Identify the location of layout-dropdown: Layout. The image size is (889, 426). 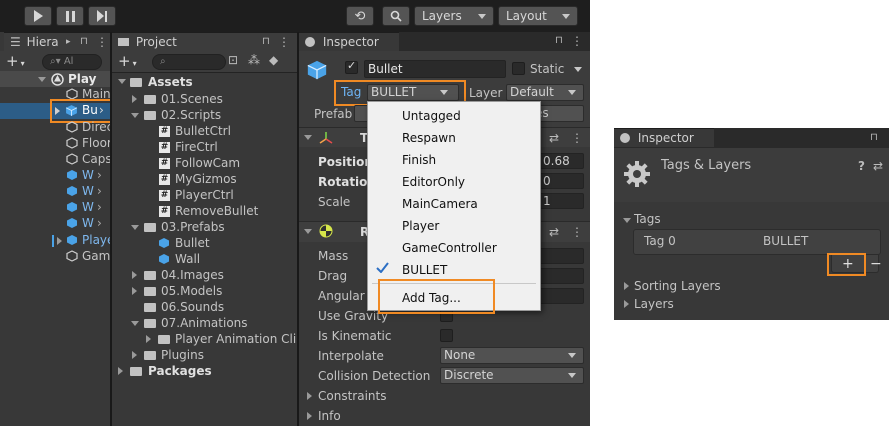
(538, 16).